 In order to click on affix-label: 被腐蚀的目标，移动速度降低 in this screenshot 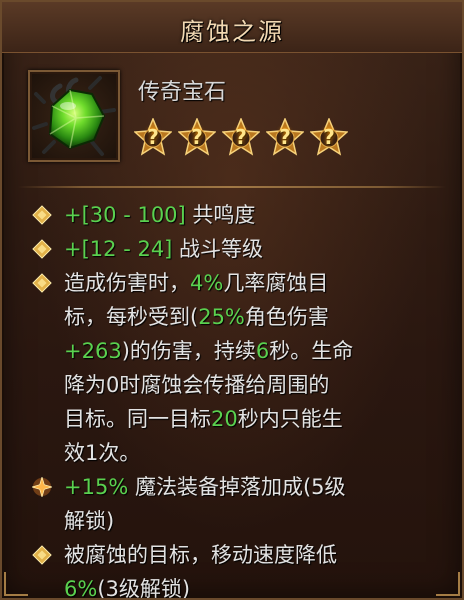, I will do `click(200, 555)`.